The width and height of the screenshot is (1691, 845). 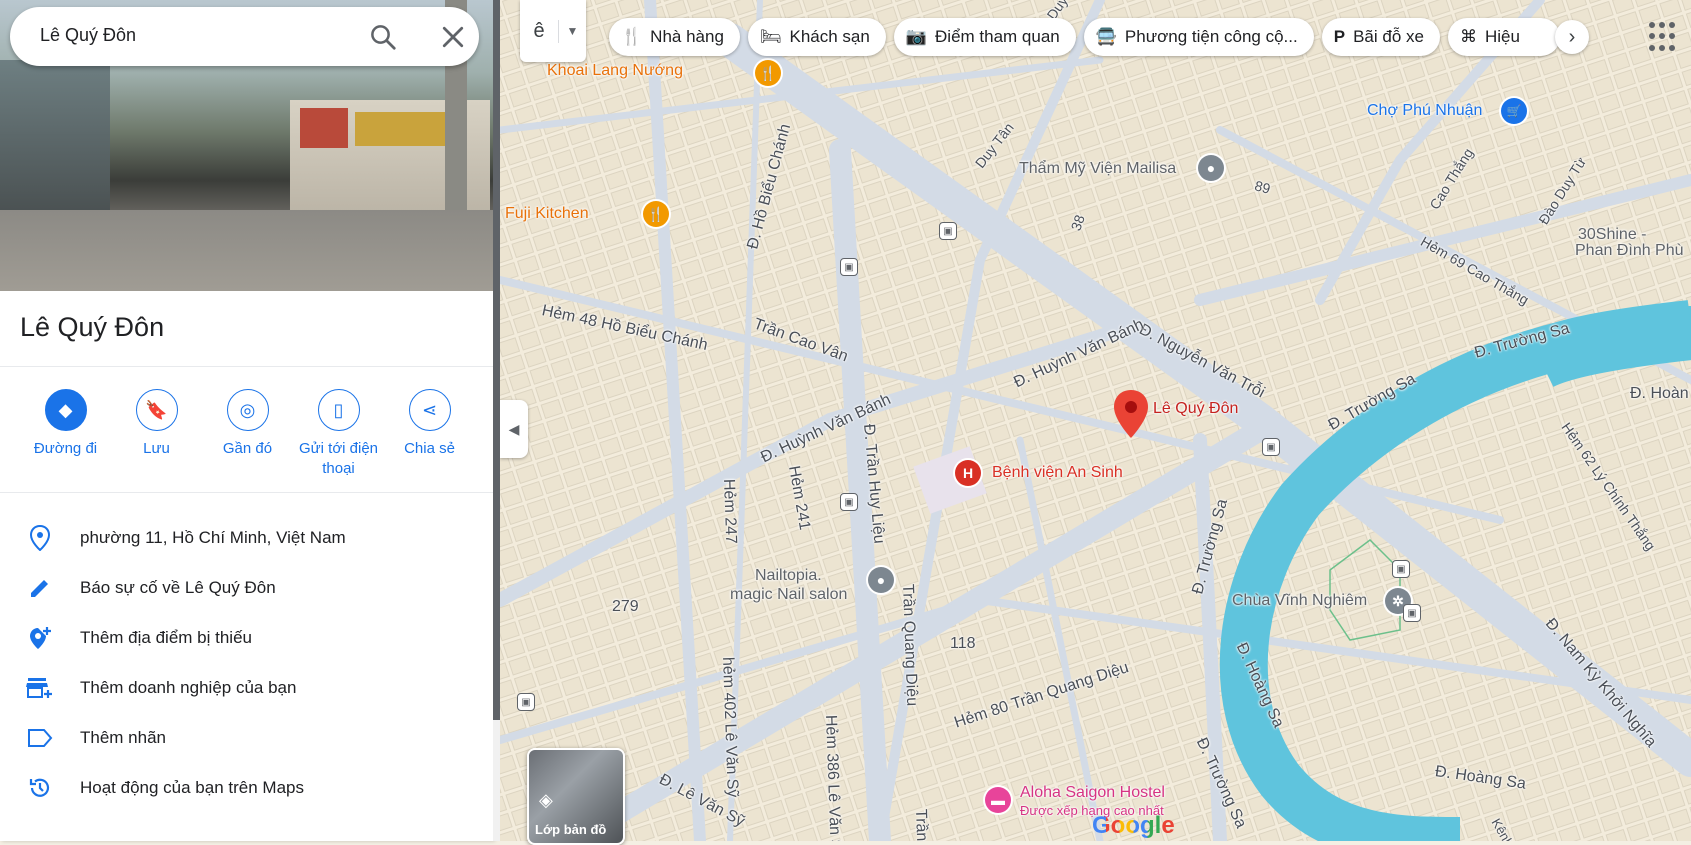 What do you see at coordinates (1572, 37) in the screenshot?
I see `chevron-right-icon: ›` at bounding box center [1572, 37].